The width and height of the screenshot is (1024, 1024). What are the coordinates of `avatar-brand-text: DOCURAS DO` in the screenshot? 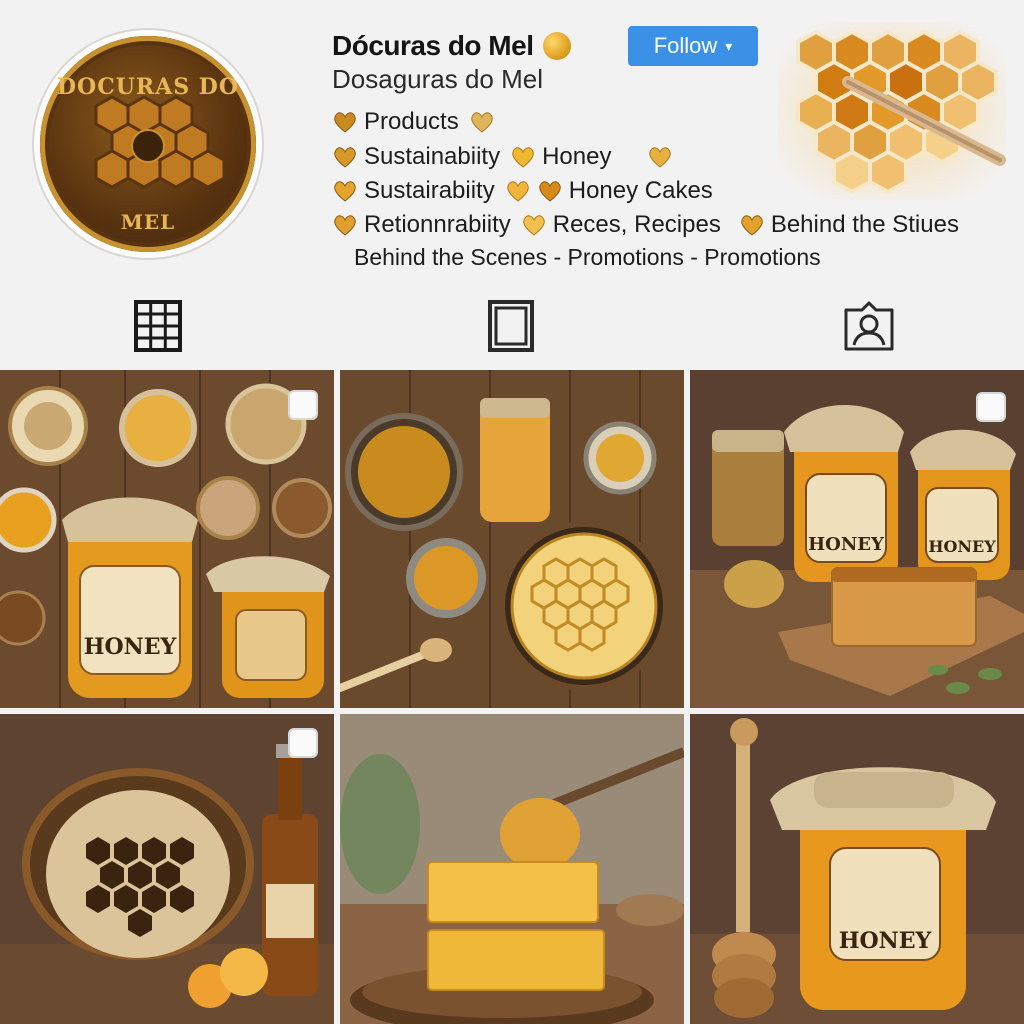 It's located at (148, 87).